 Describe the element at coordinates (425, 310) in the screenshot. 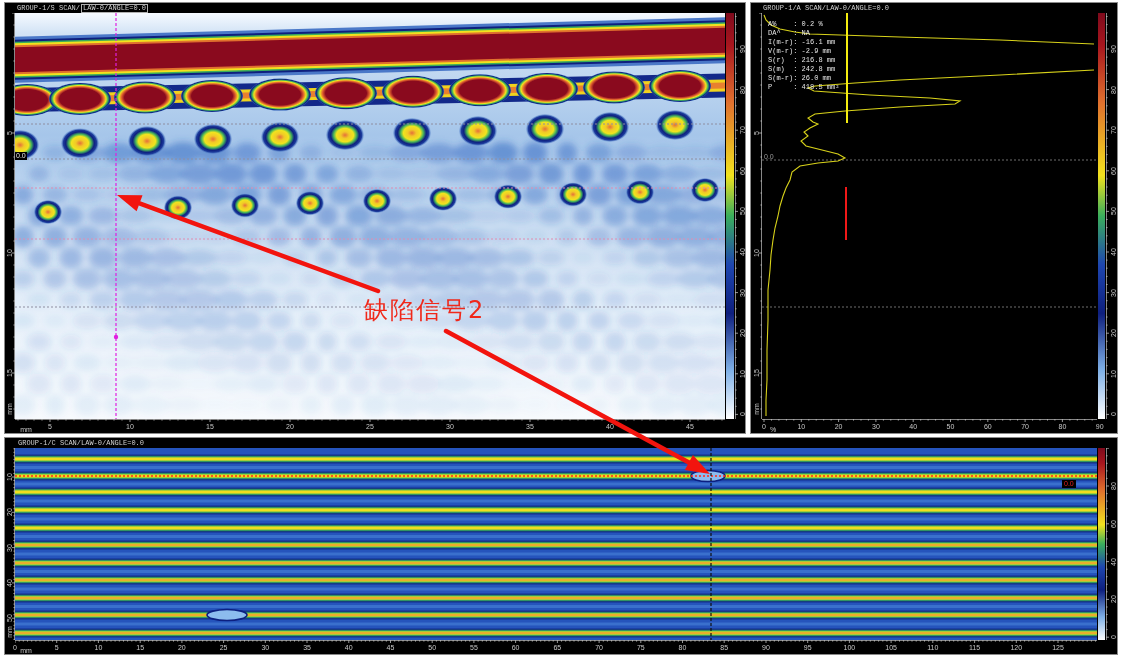

I see `annotation-label: 缺陷信号2` at that location.